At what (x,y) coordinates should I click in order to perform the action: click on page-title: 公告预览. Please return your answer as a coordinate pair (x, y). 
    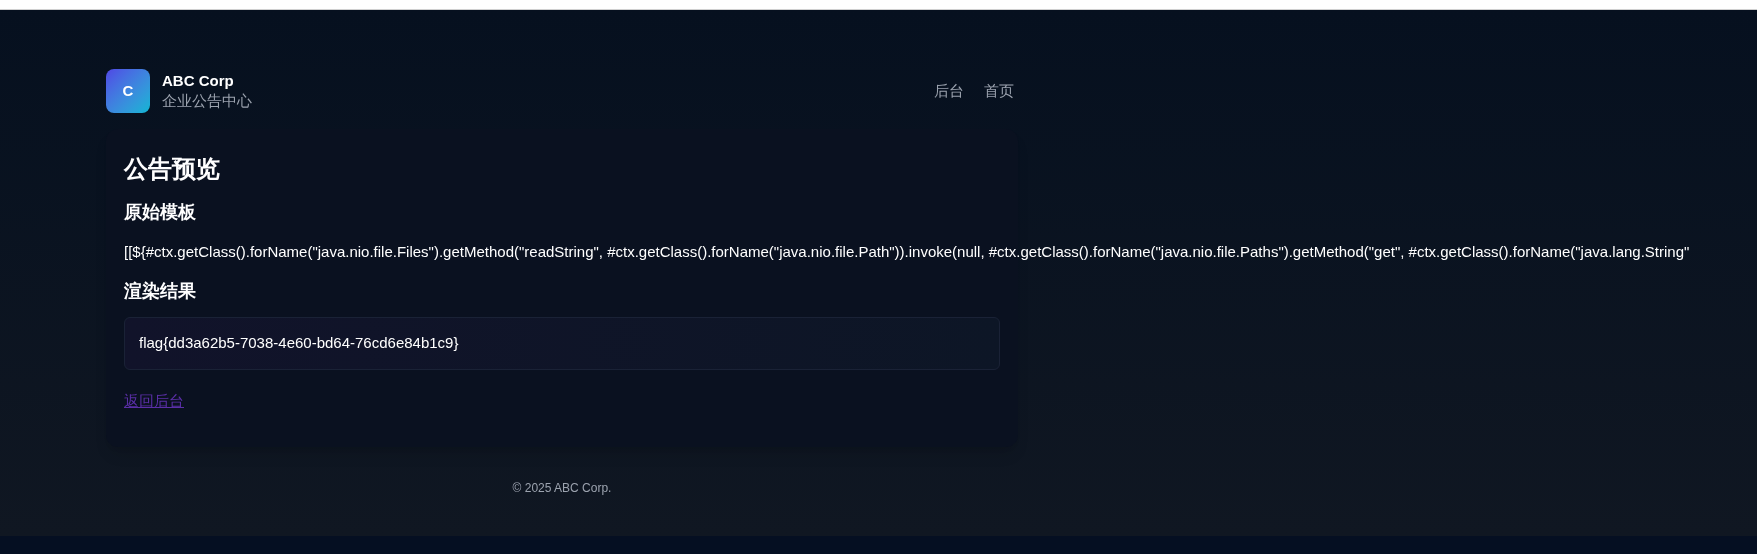
    Looking at the image, I should click on (172, 169).